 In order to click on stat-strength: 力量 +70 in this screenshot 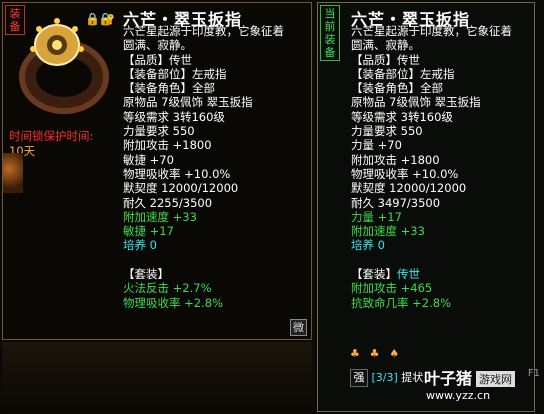, I will do `click(376, 145)`.